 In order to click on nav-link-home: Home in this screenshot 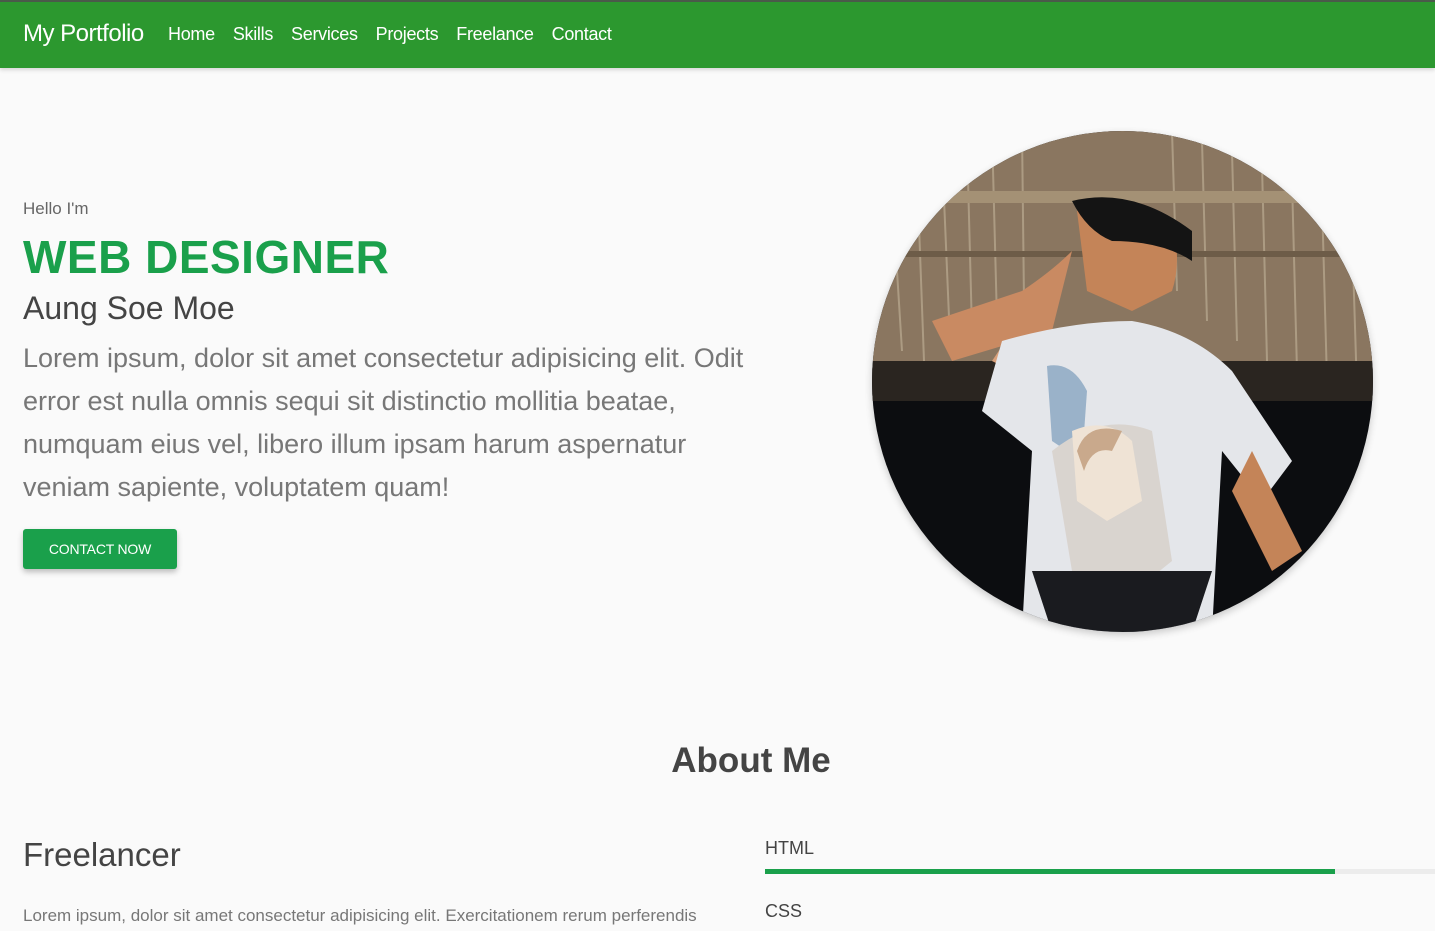, I will do `click(191, 34)`.